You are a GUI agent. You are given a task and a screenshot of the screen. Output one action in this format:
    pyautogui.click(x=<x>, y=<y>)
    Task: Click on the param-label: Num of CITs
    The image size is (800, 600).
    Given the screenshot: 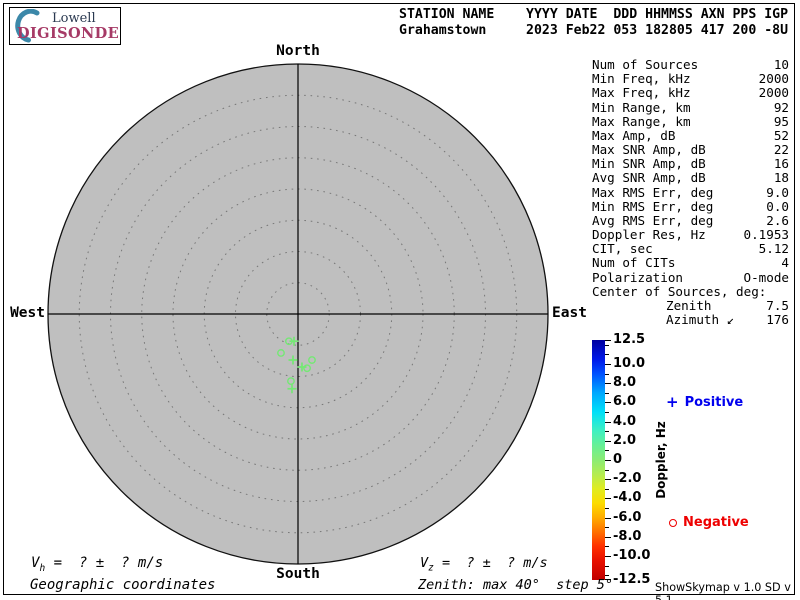 What is the action you would take?
    pyautogui.click(x=634, y=263)
    